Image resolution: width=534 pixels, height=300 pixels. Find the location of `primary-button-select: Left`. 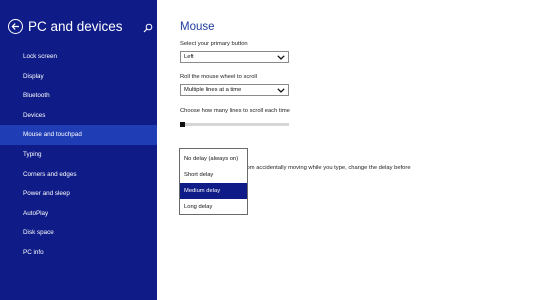

primary-button-select: Left is located at coordinates (234, 57).